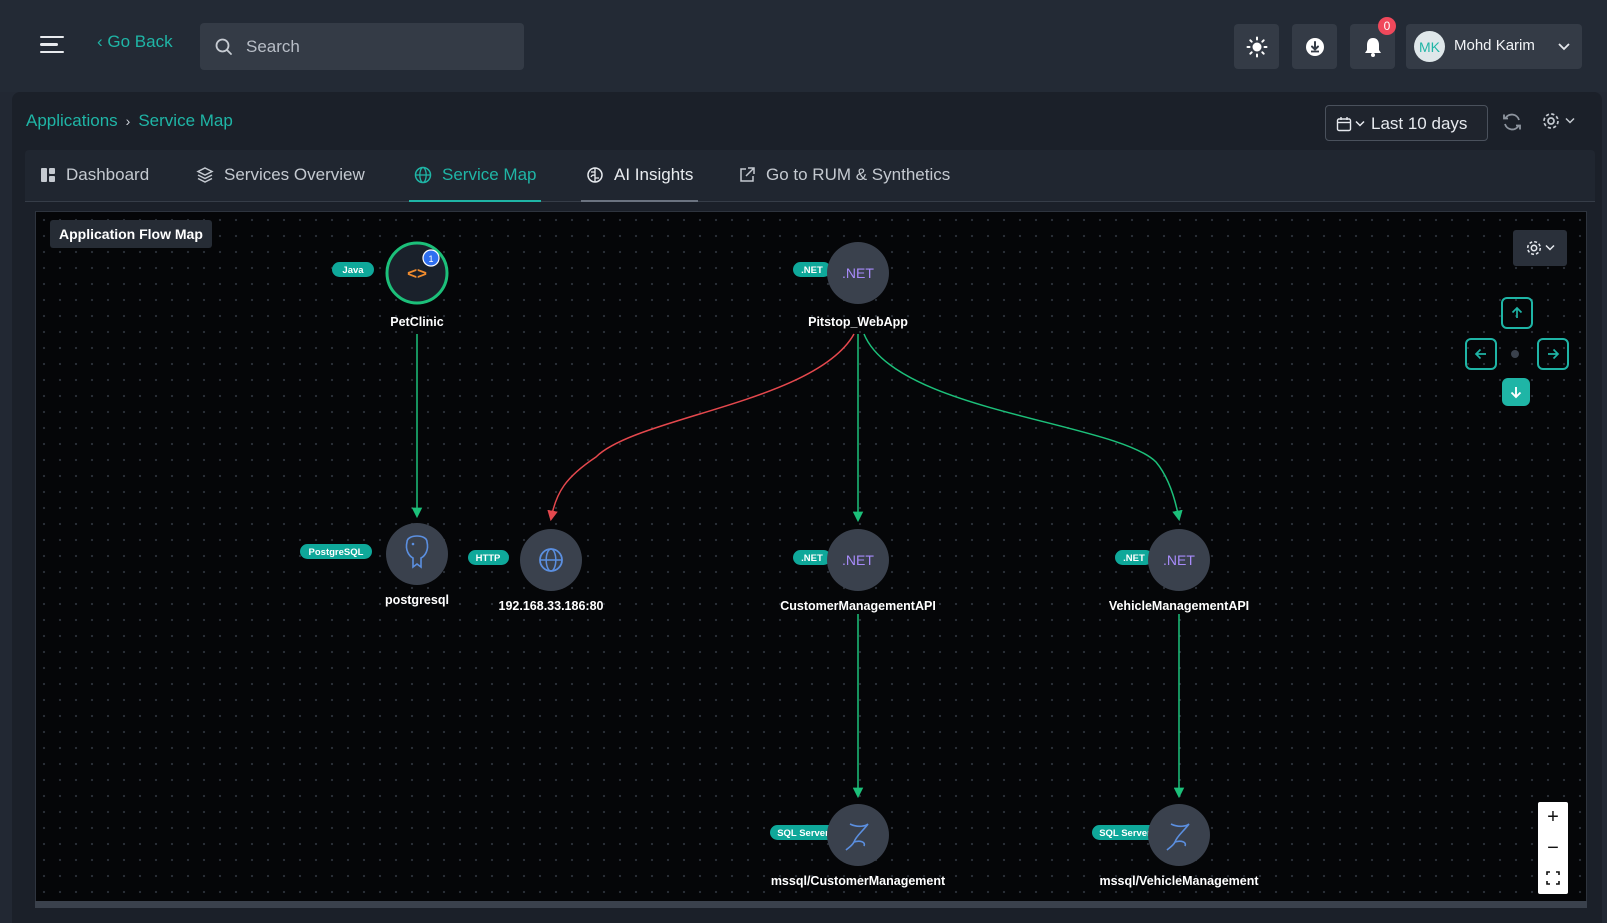  What do you see at coordinates (1175, 846) in the screenshot?
I see `node-mssql-vehicle-management: SQL Server mssql/VehicleManagement` at bounding box center [1175, 846].